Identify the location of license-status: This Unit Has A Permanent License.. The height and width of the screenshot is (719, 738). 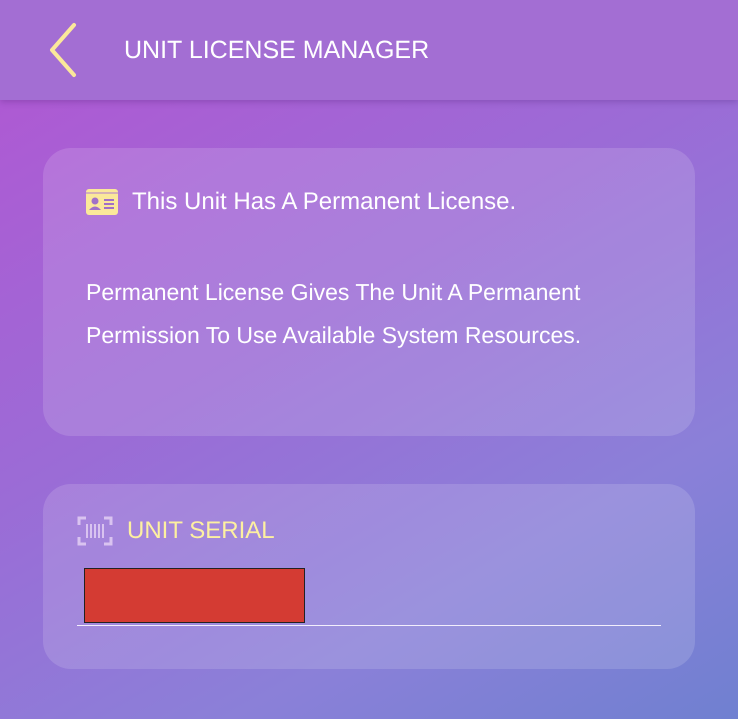
(324, 202).